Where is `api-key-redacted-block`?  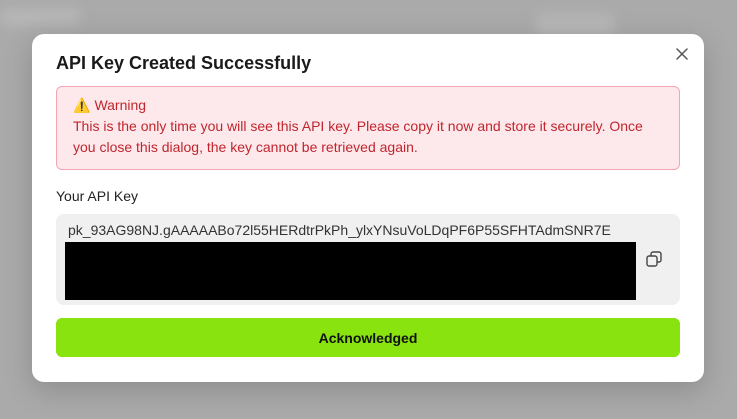
api-key-redacted-block is located at coordinates (350, 271).